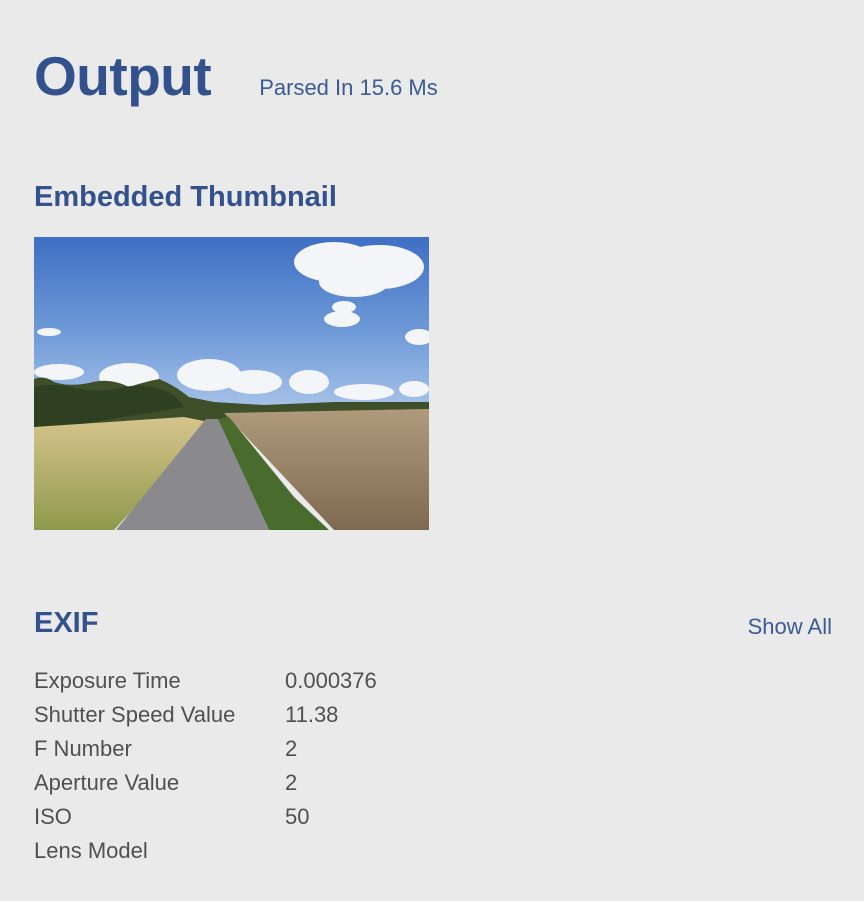 The width and height of the screenshot is (864, 901). I want to click on exif-section-title: EXIF, so click(66, 623).